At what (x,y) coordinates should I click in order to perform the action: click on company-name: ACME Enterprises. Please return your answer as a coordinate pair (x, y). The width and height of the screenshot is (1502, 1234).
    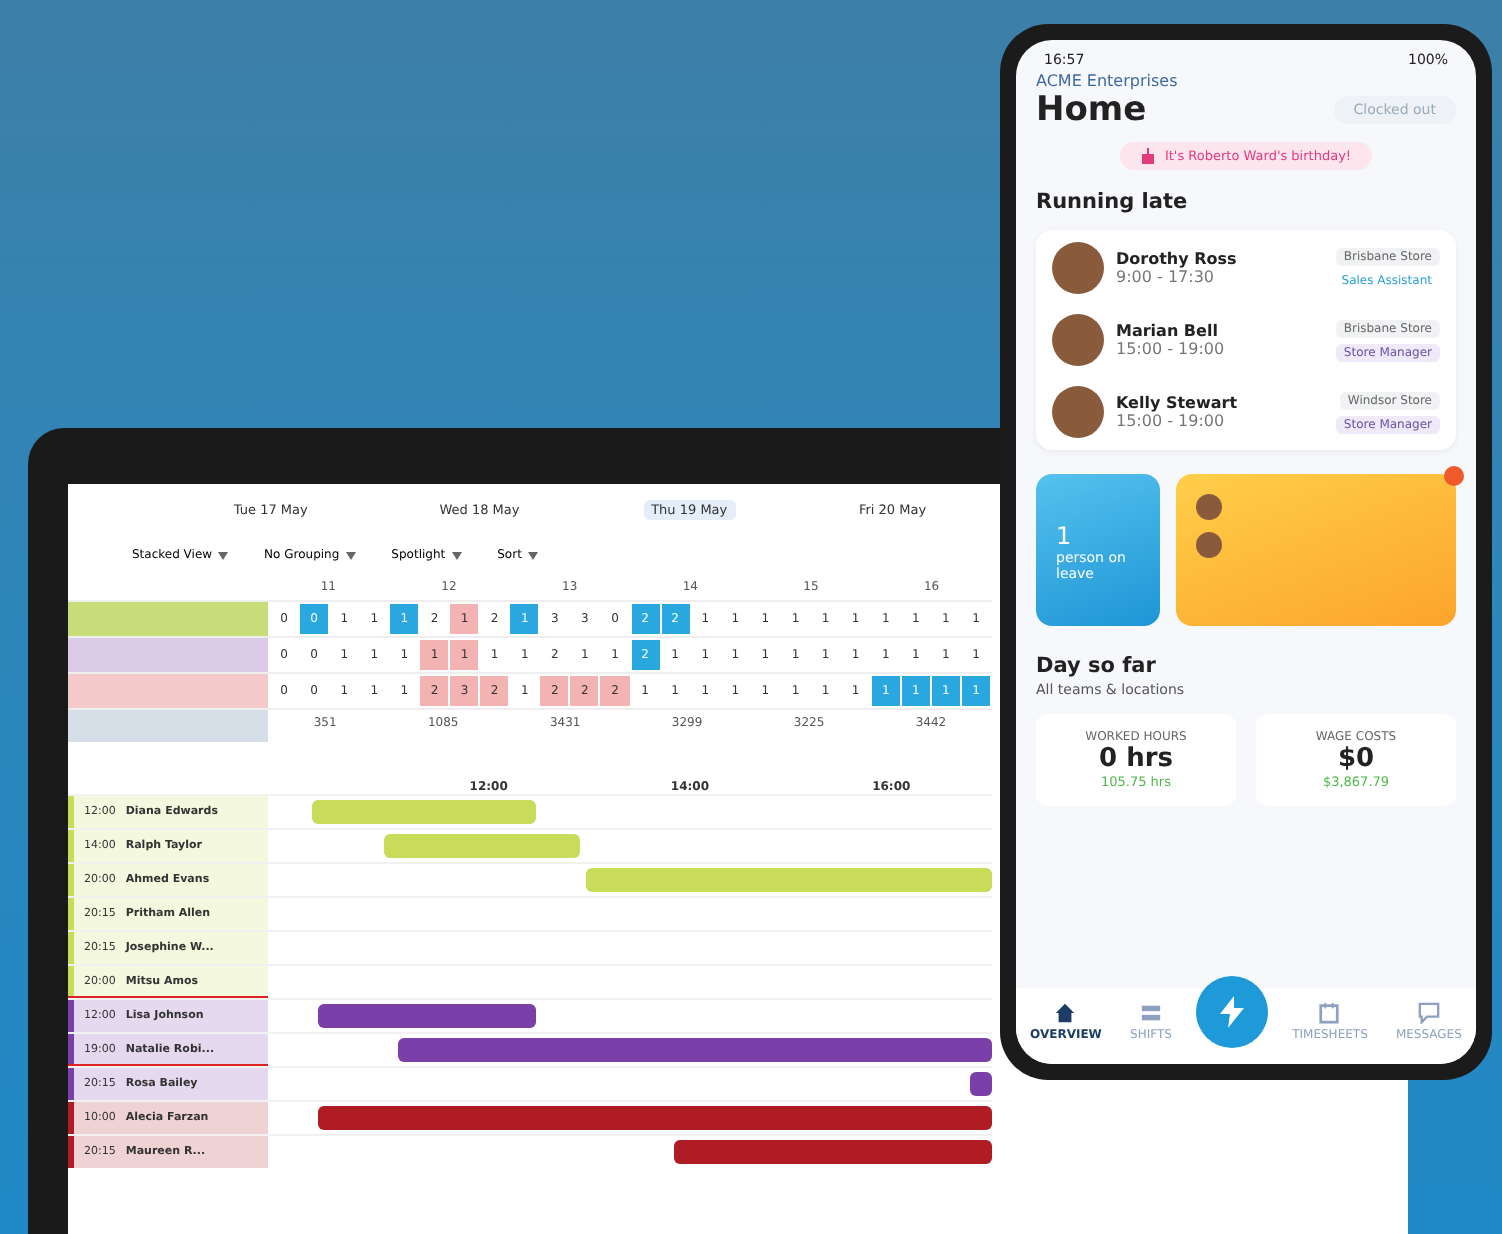
    Looking at the image, I should click on (1108, 81).